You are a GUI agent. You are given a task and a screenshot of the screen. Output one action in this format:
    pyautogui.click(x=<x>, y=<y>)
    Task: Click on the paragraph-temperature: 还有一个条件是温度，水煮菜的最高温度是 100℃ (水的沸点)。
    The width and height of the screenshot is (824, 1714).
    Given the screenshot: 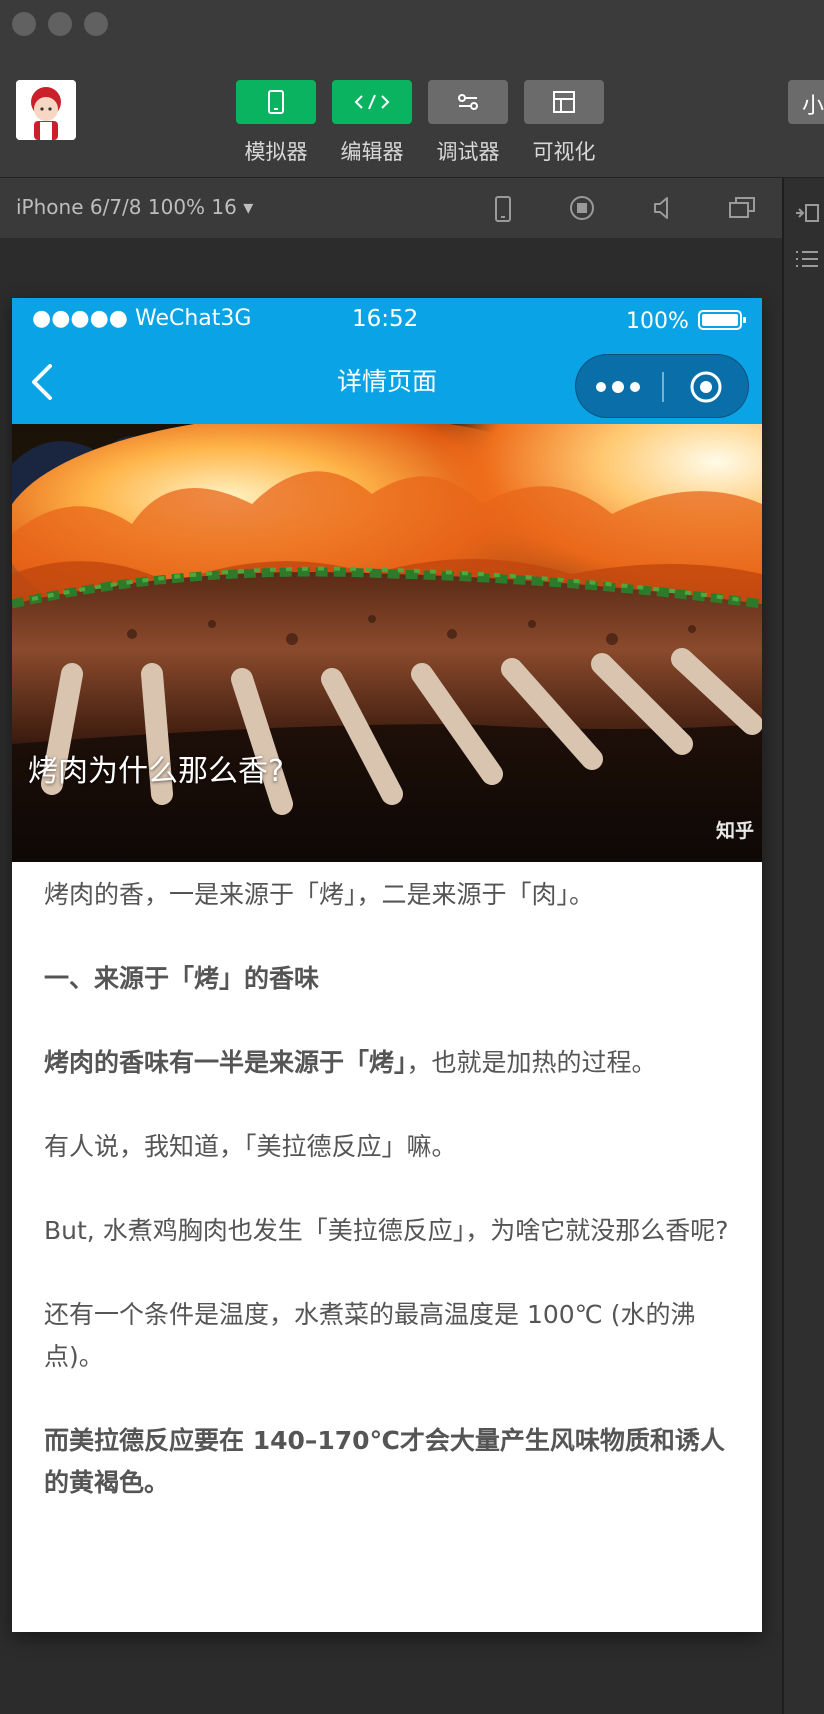 What is the action you would take?
    pyautogui.click(x=370, y=1335)
    